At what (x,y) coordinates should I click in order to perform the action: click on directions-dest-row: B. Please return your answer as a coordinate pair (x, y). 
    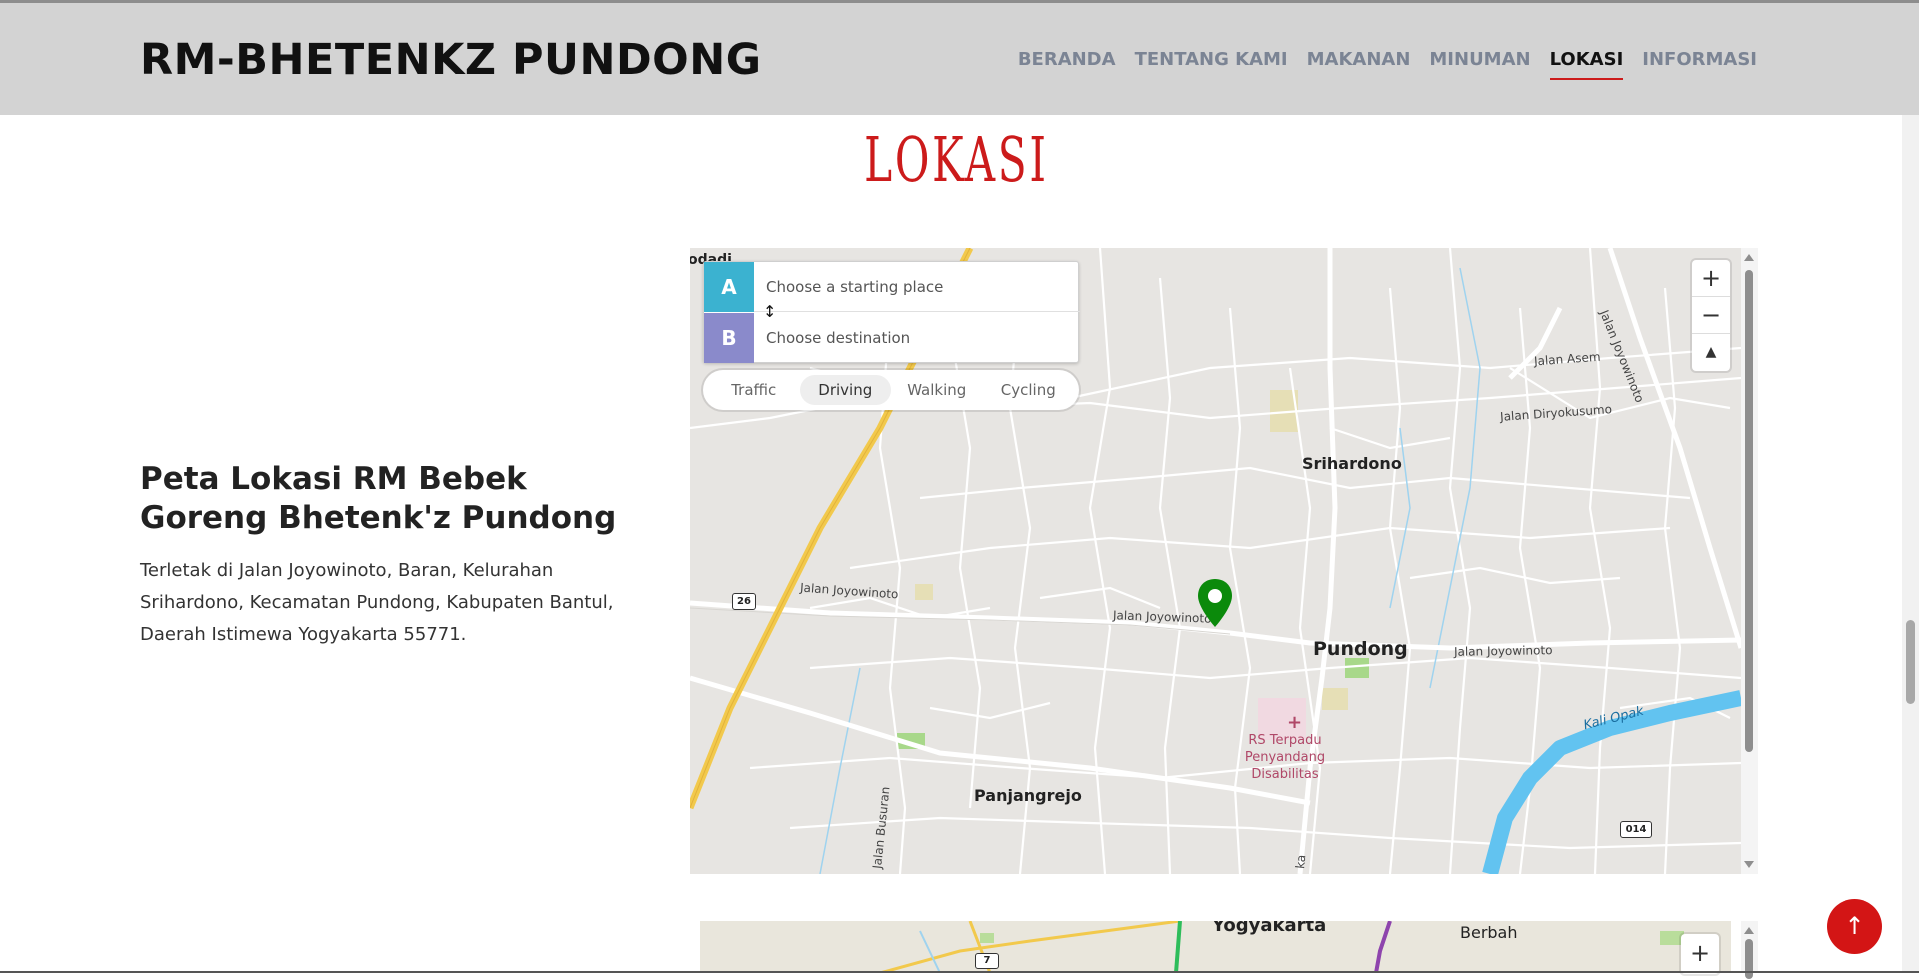
    Looking at the image, I should click on (892, 338).